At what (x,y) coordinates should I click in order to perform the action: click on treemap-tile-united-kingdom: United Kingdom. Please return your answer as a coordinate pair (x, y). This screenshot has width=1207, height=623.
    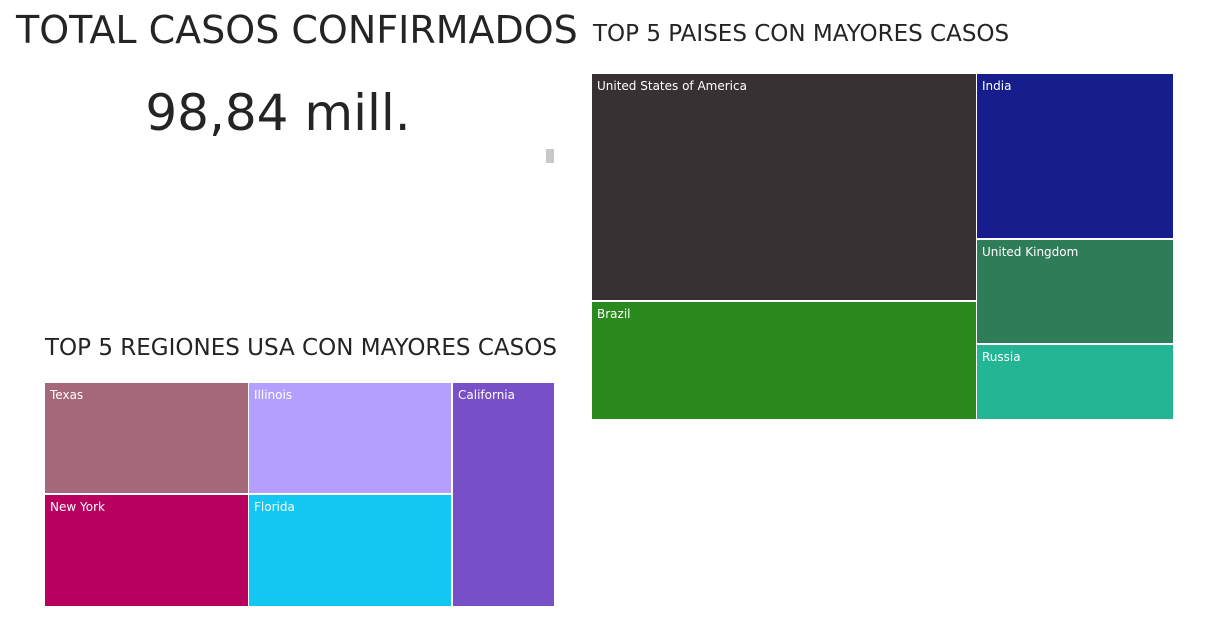
    Looking at the image, I should click on (1075, 291).